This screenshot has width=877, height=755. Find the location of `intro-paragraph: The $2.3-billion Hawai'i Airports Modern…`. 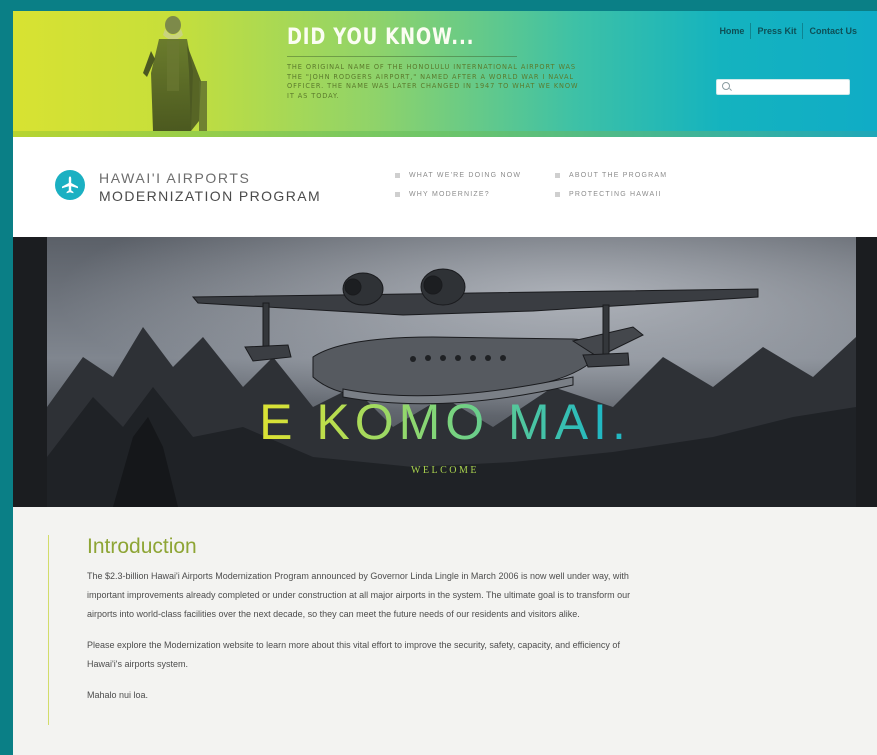

intro-paragraph: The $2.3-billion Hawai'i Airports Modern… is located at coordinates (359, 595).